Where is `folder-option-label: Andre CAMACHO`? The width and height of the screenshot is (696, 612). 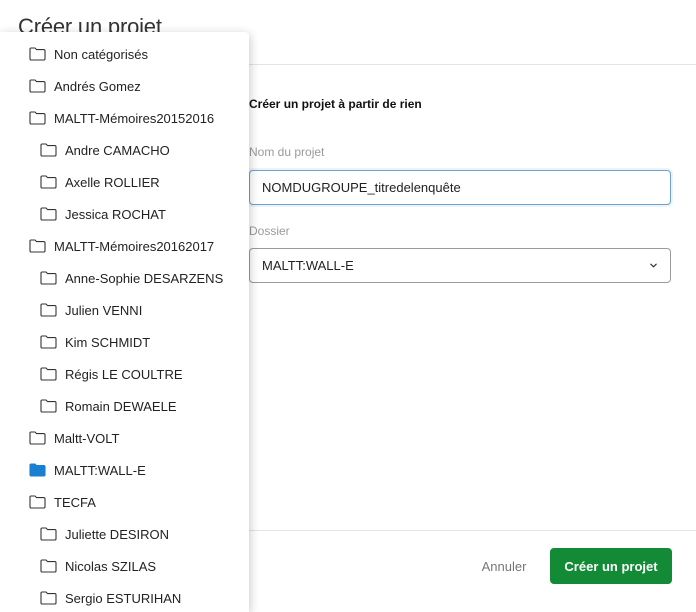
folder-option-label: Andre CAMACHO is located at coordinates (117, 150).